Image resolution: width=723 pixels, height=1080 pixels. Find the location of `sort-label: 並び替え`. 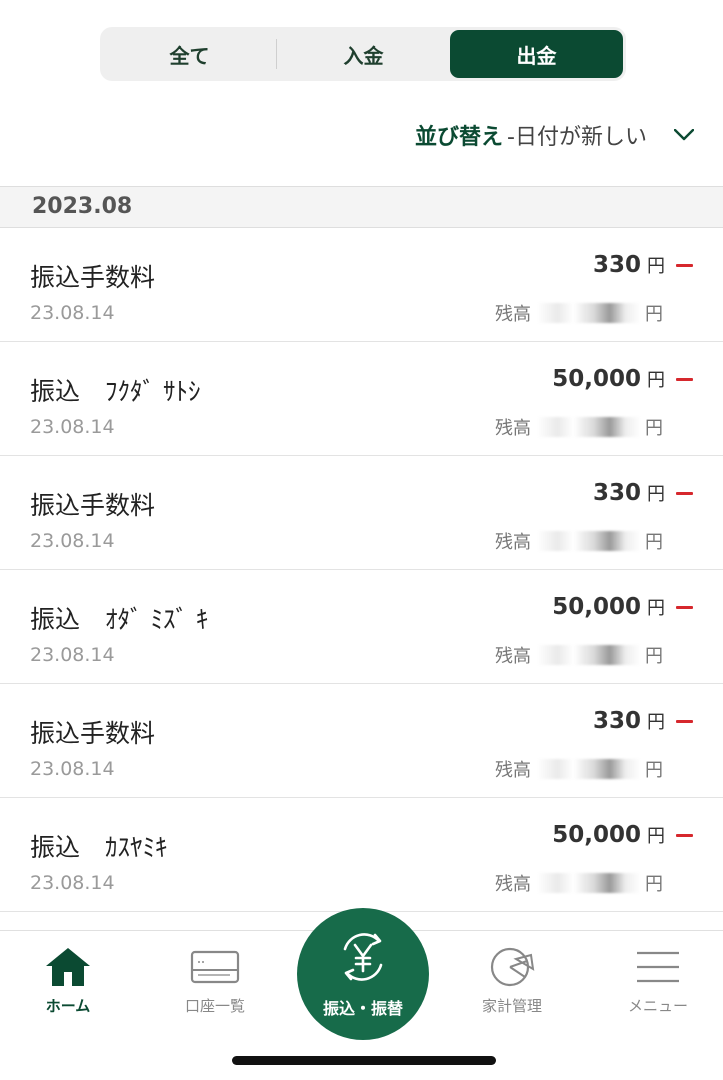

sort-label: 並び替え is located at coordinates (459, 137).